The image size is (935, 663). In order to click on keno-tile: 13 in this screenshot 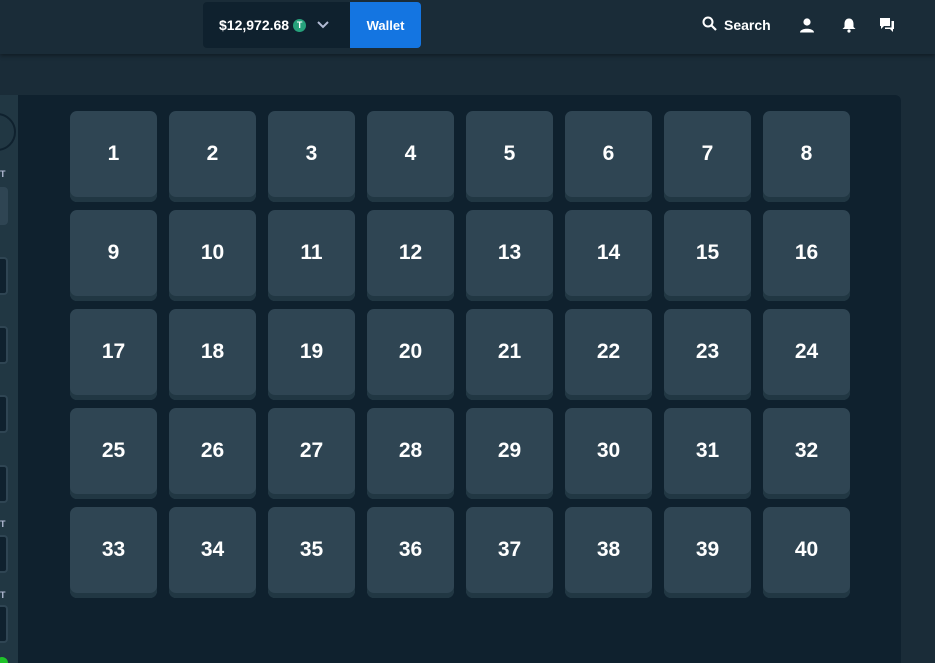, I will do `click(509, 255)`.